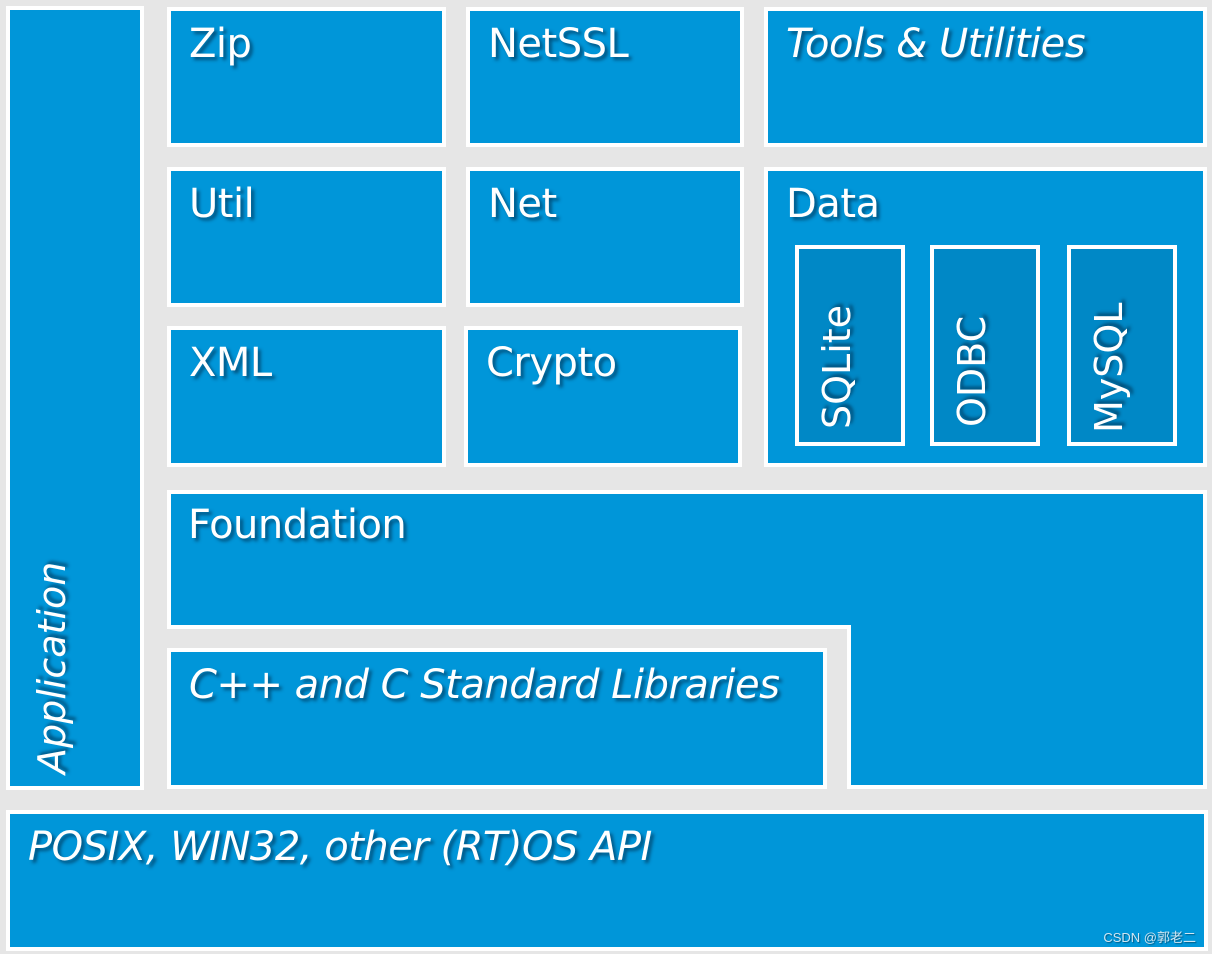 Image resolution: width=1212 pixels, height=954 pixels. I want to click on stdlib-label: C++ and C Standard Libraries, so click(484, 685).